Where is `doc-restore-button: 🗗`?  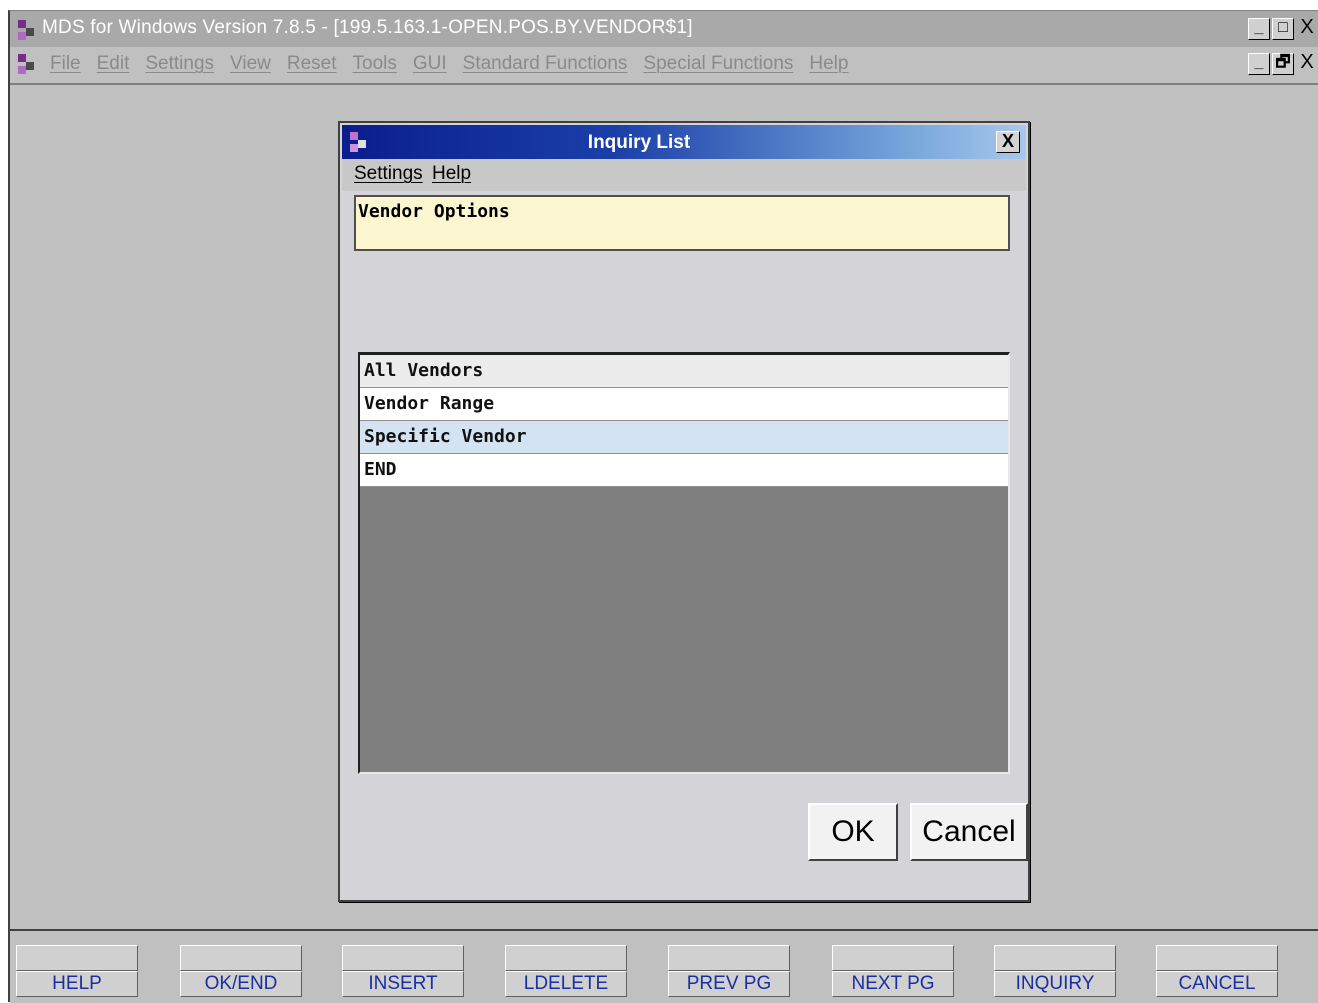 doc-restore-button: 🗗 is located at coordinates (1283, 64).